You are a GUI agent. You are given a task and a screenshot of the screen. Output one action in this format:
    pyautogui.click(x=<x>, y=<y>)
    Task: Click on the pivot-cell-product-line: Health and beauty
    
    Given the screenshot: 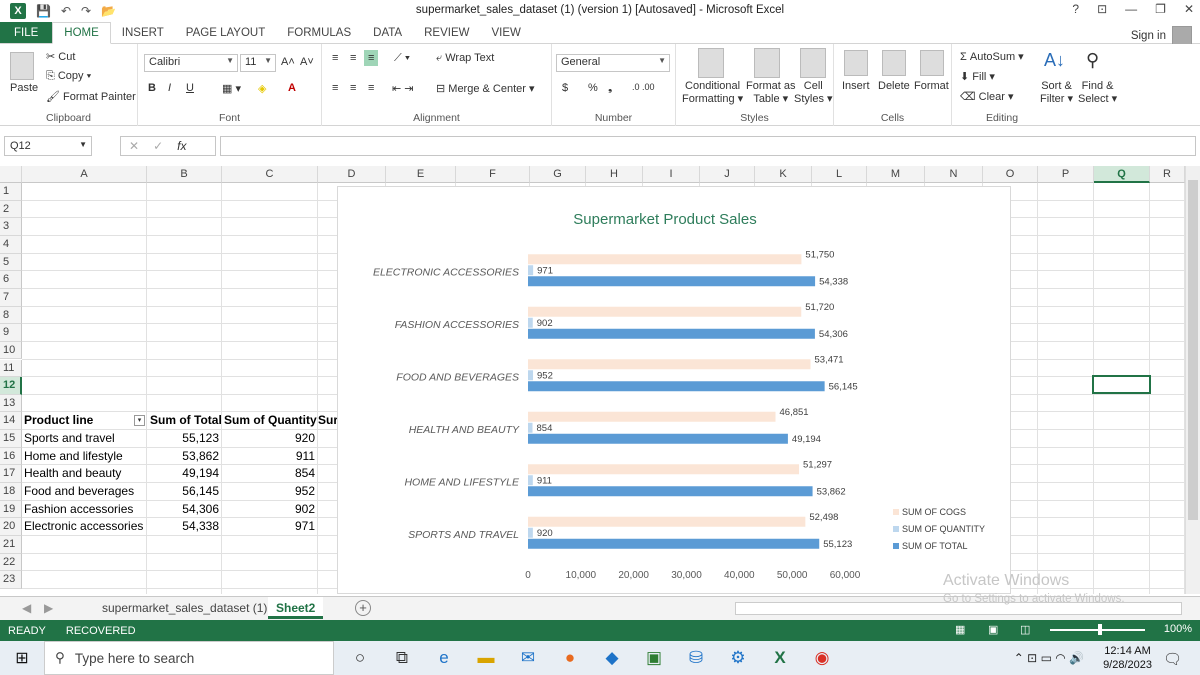 What is the action you would take?
    pyautogui.click(x=85, y=473)
    